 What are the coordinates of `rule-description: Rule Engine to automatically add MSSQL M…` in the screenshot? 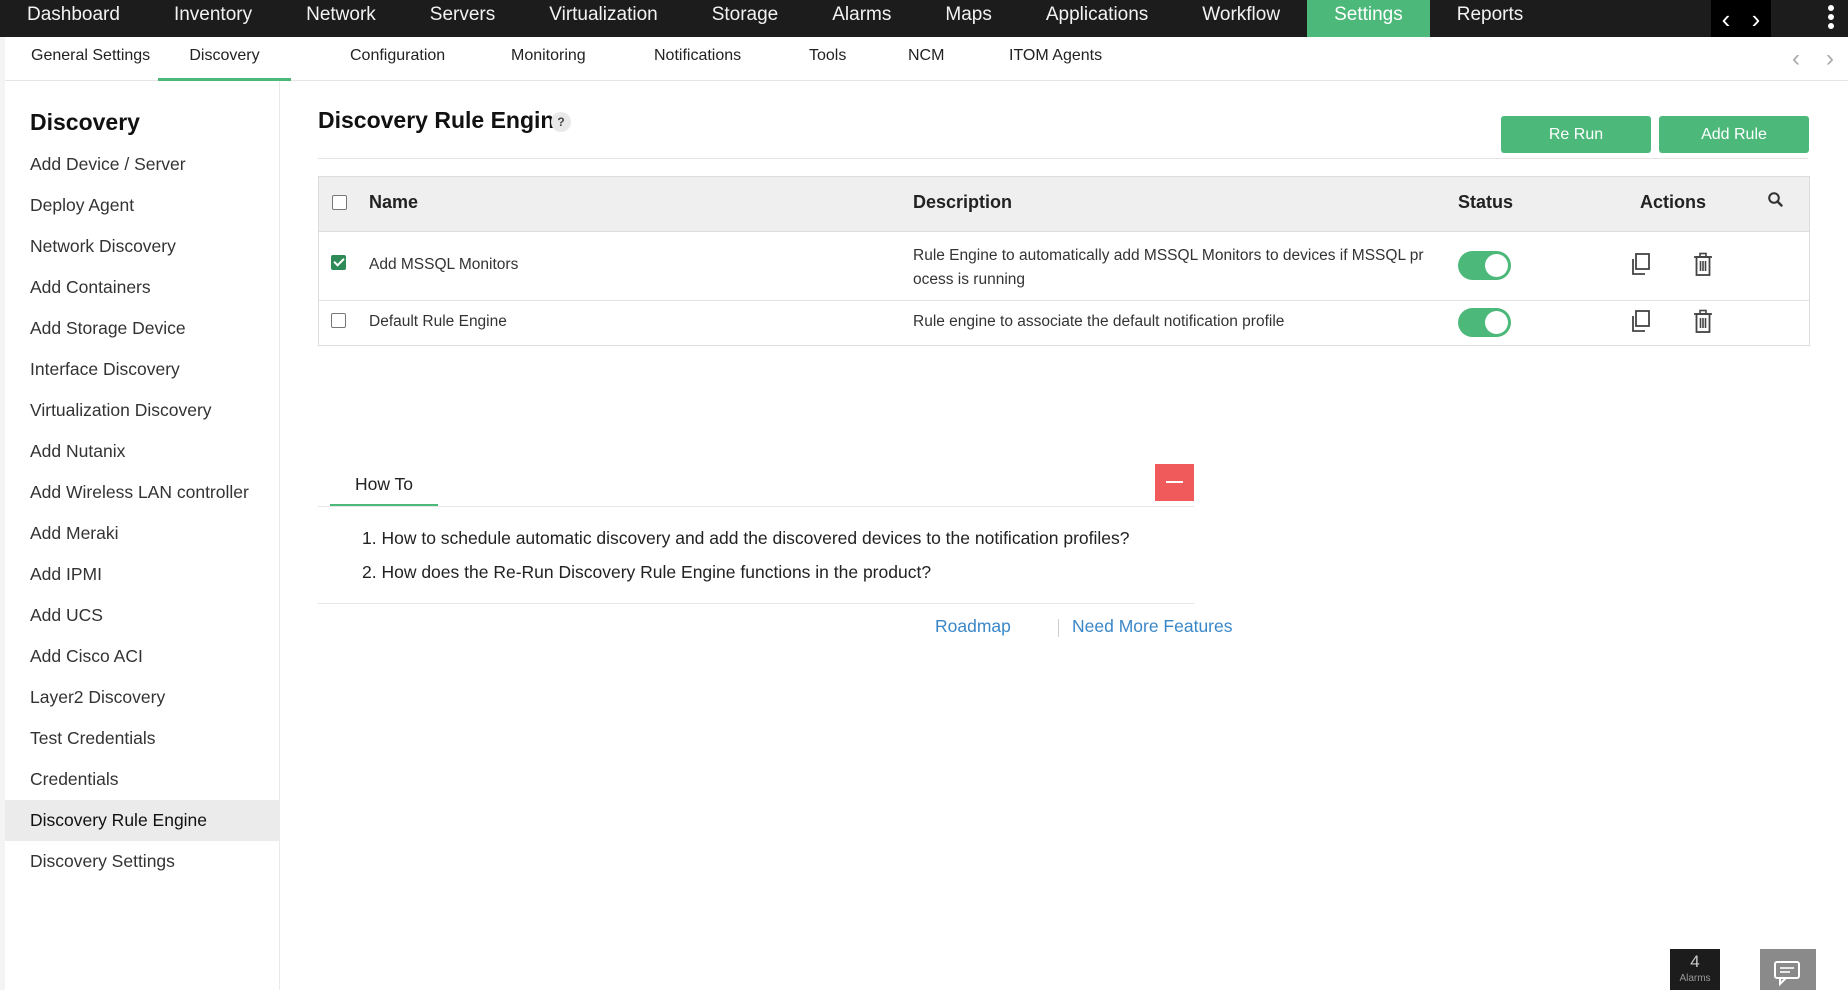 It's located at (1178, 268).